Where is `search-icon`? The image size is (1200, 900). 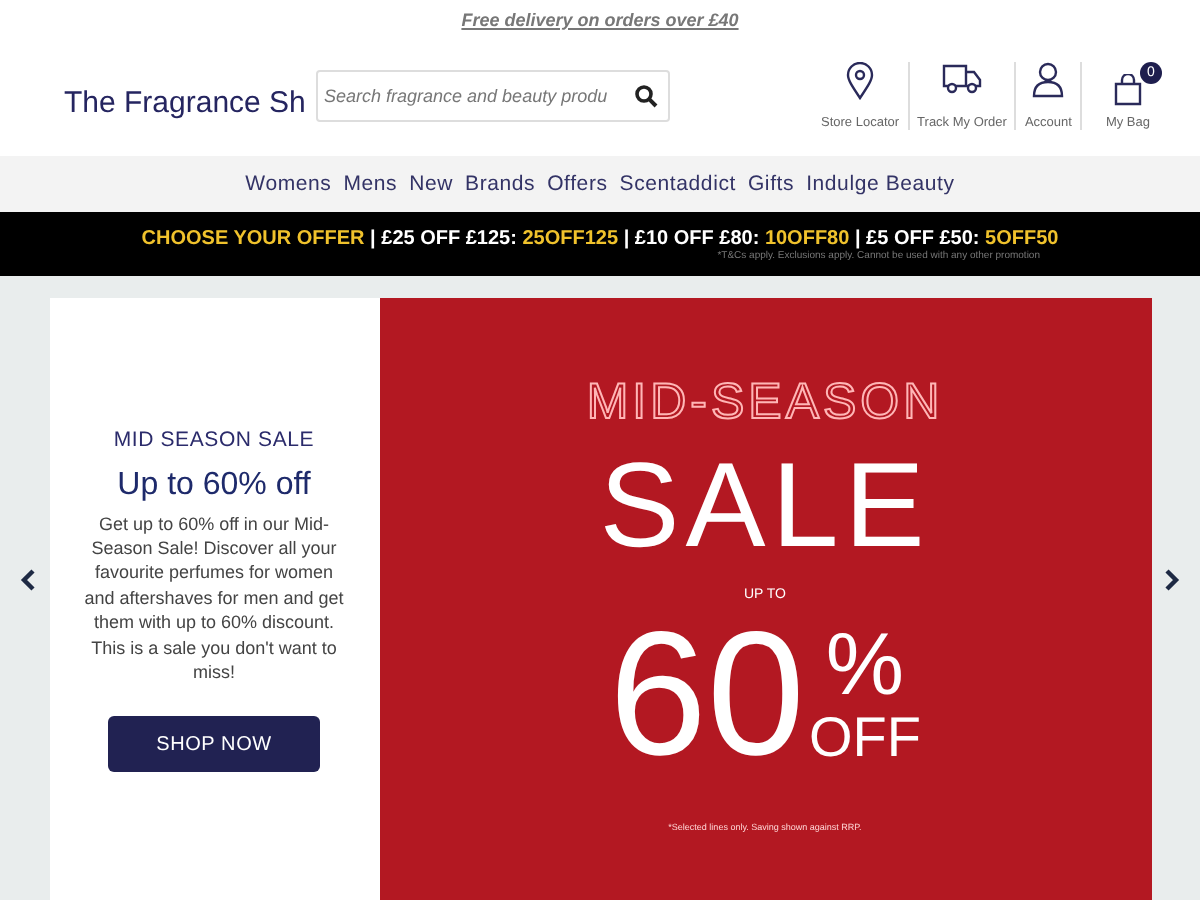
search-icon is located at coordinates (646, 96).